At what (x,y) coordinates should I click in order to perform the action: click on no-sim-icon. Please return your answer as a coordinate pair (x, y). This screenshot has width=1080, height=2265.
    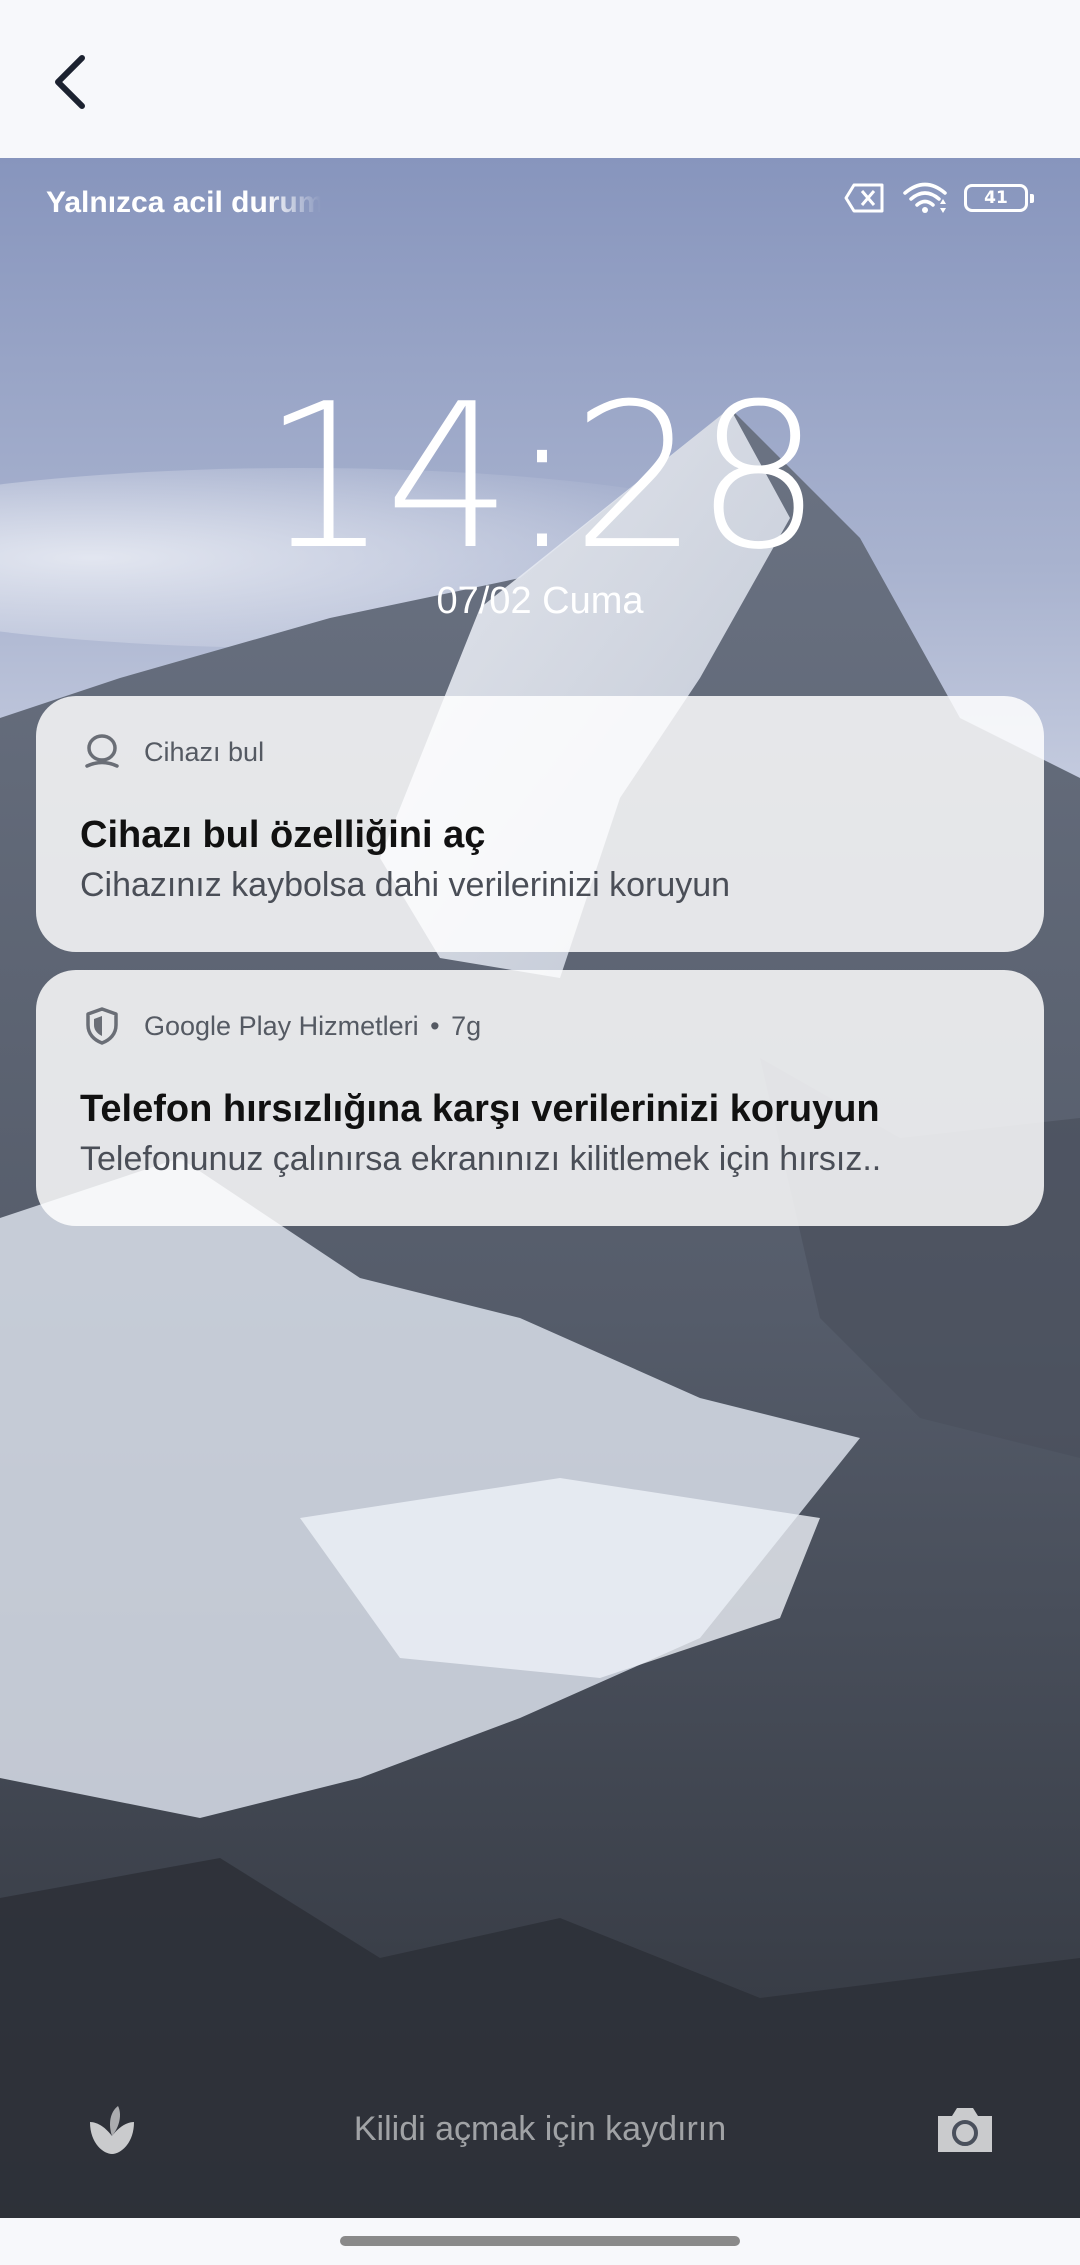
    Looking at the image, I should click on (864, 198).